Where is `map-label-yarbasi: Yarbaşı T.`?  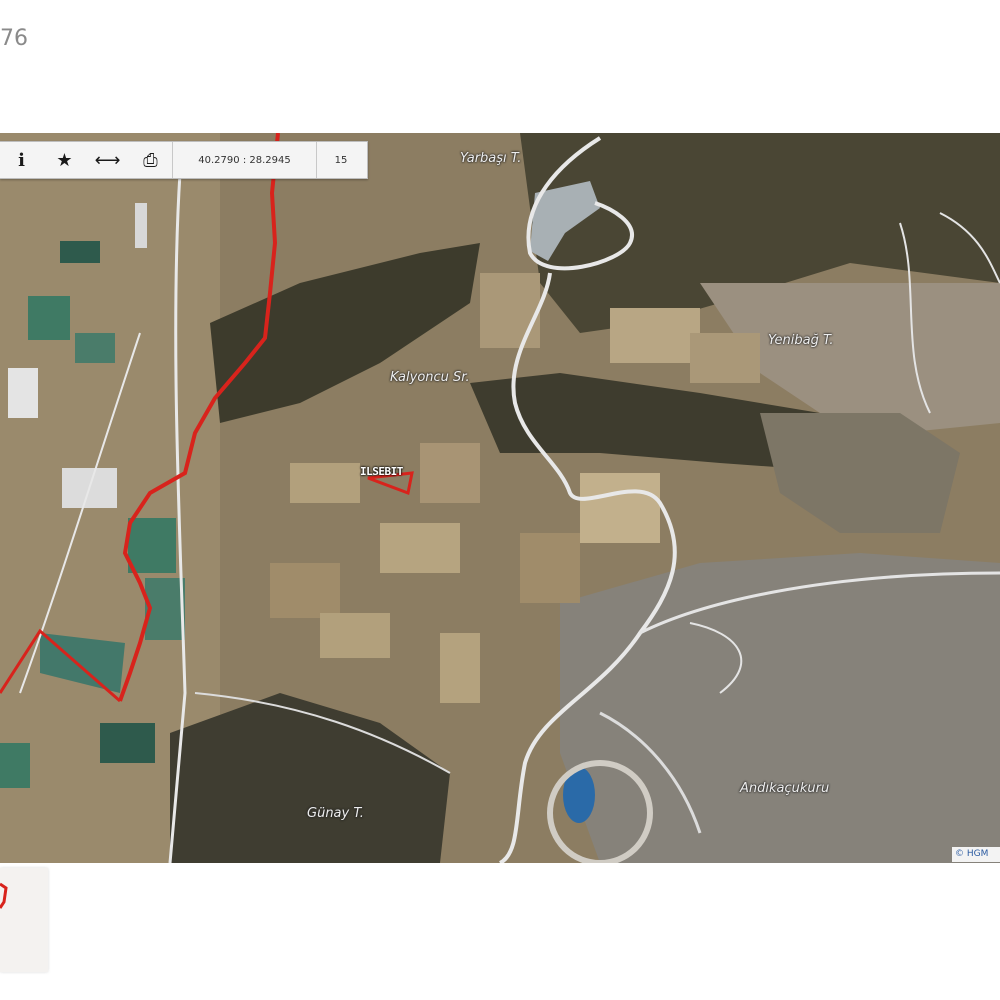 map-label-yarbasi: Yarbaşı T. is located at coordinates (491, 158).